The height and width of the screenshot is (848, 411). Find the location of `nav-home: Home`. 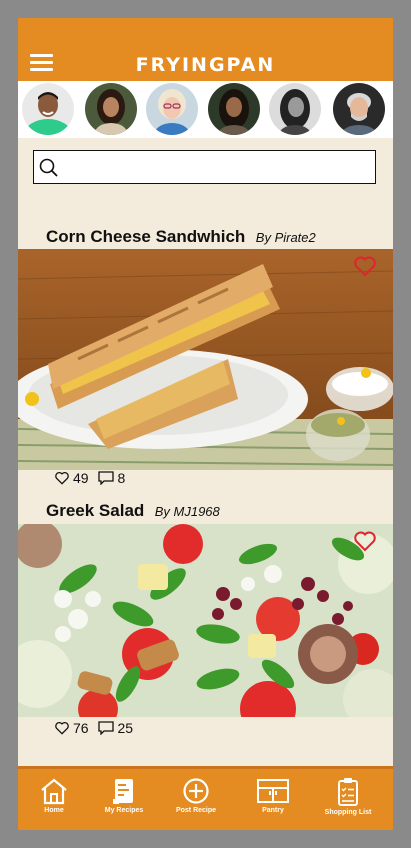

nav-home: Home is located at coordinates (54, 795).